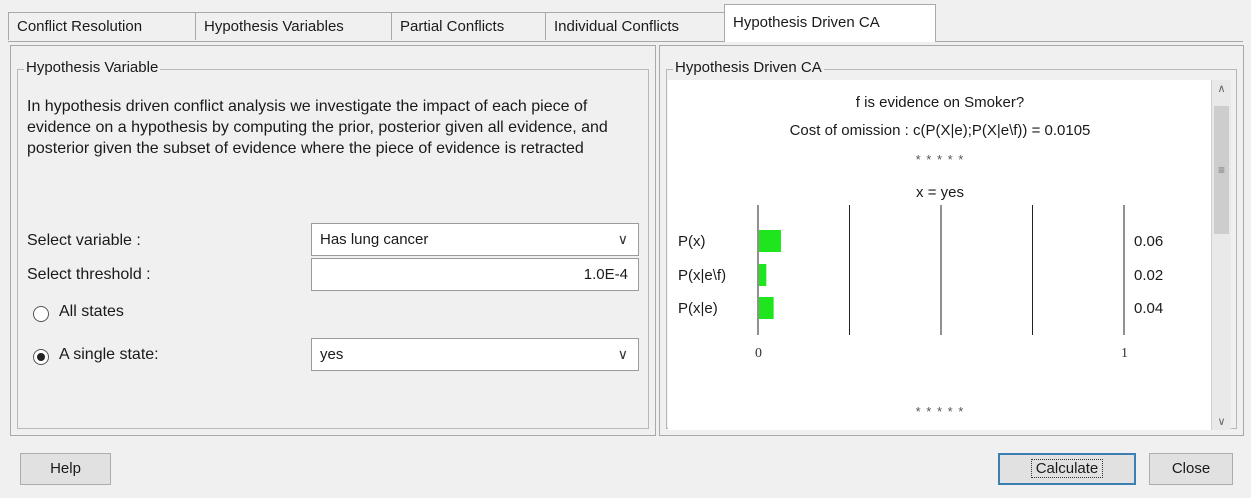 This screenshot has height=498, width=1251. I want to click on all-states-radio, so click(41, 314).